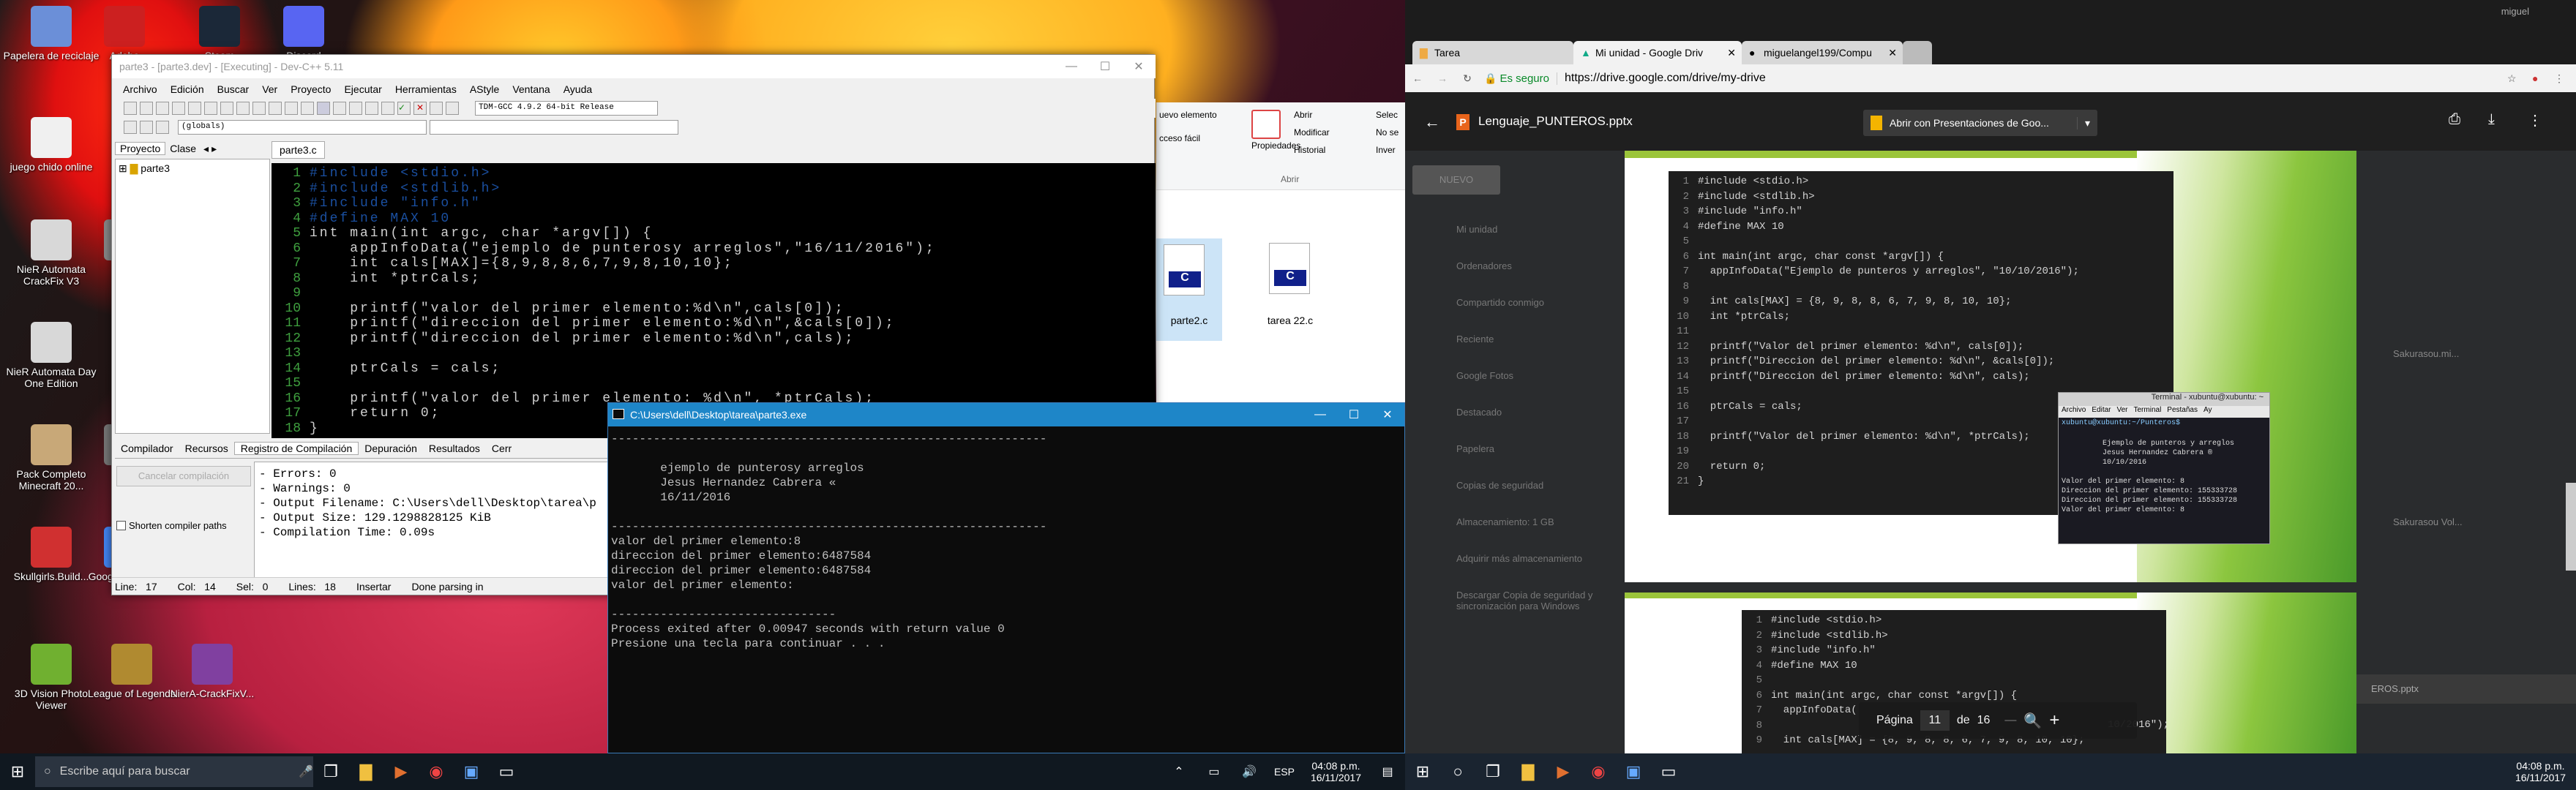  I want to click on code-line: #define MAX 10, so click(380, 219).